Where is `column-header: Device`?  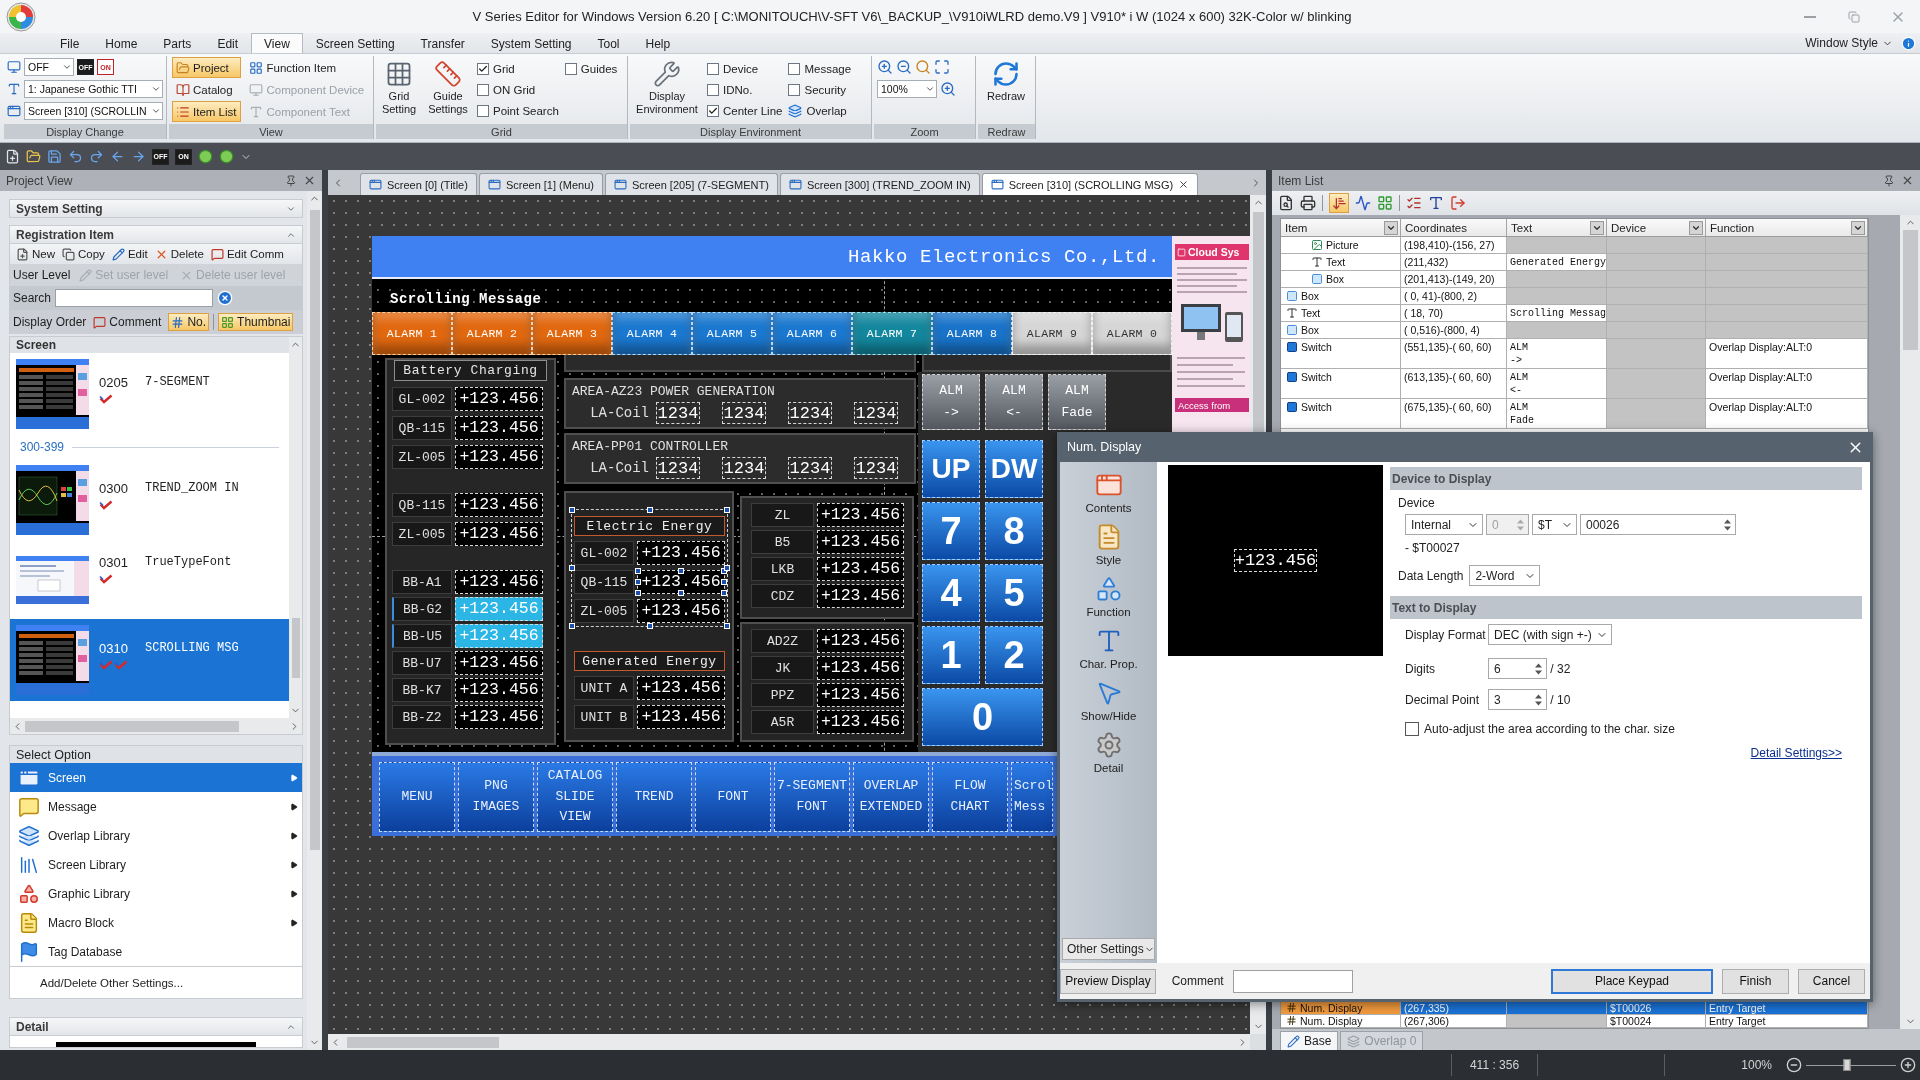
column-header: Device is located at coordinates (1656, 227).